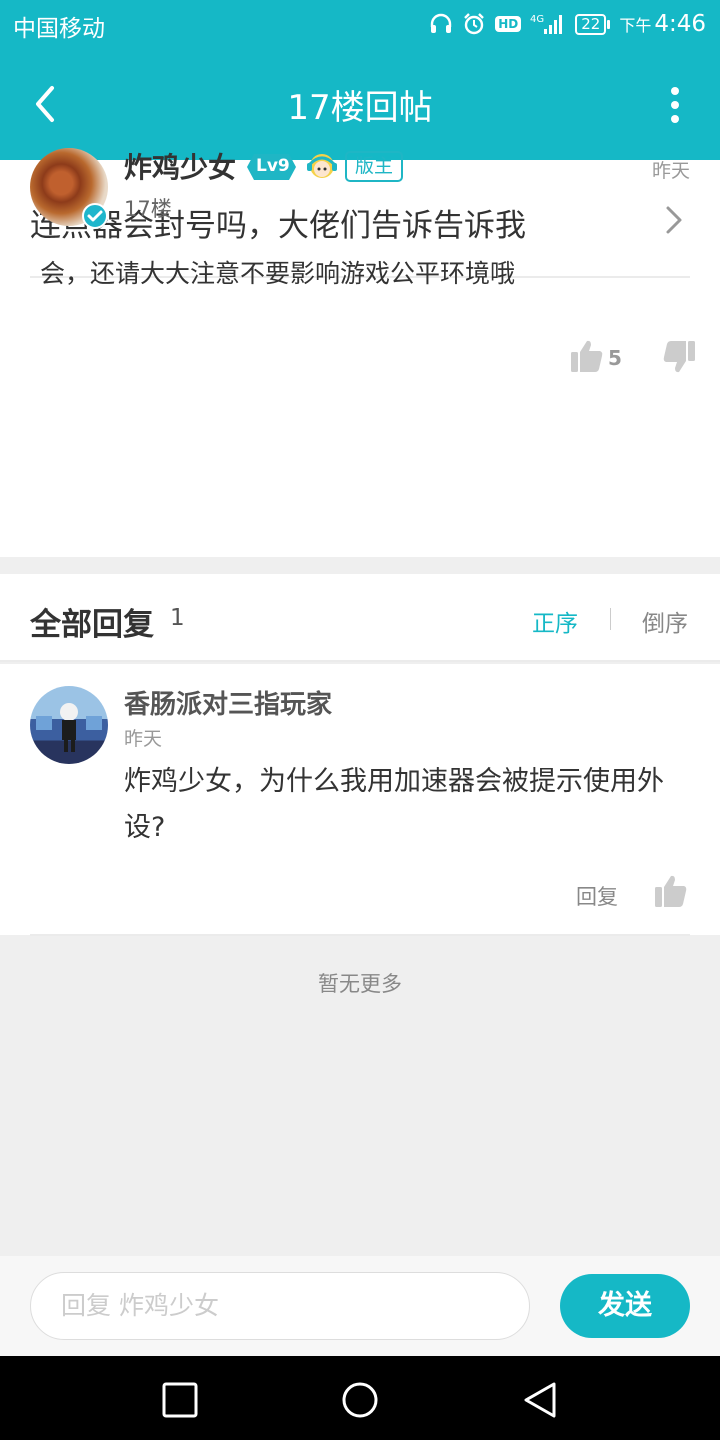 This screenshot has width=720, height=1440. I want to click on like-count: 5, so click(615, 358).